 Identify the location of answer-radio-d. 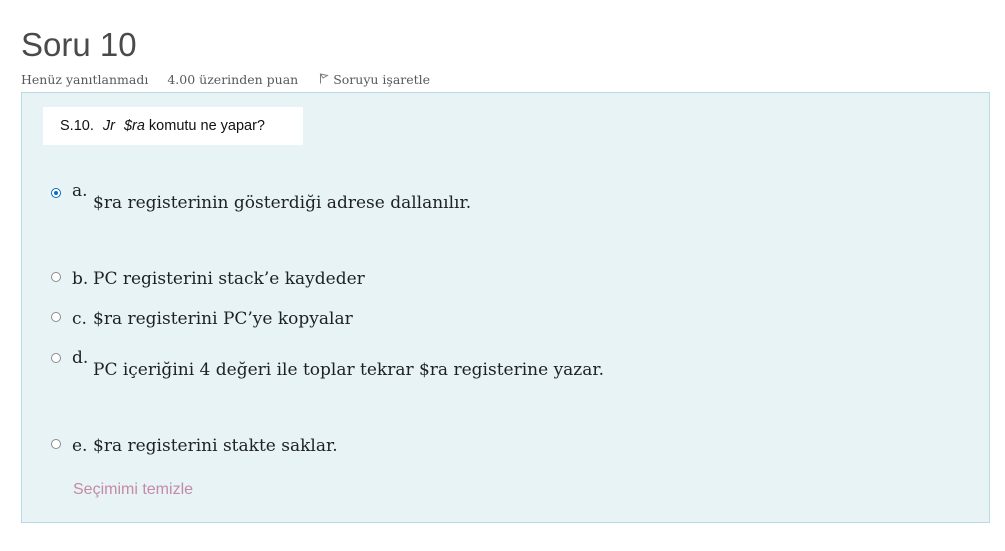
(56, 358).